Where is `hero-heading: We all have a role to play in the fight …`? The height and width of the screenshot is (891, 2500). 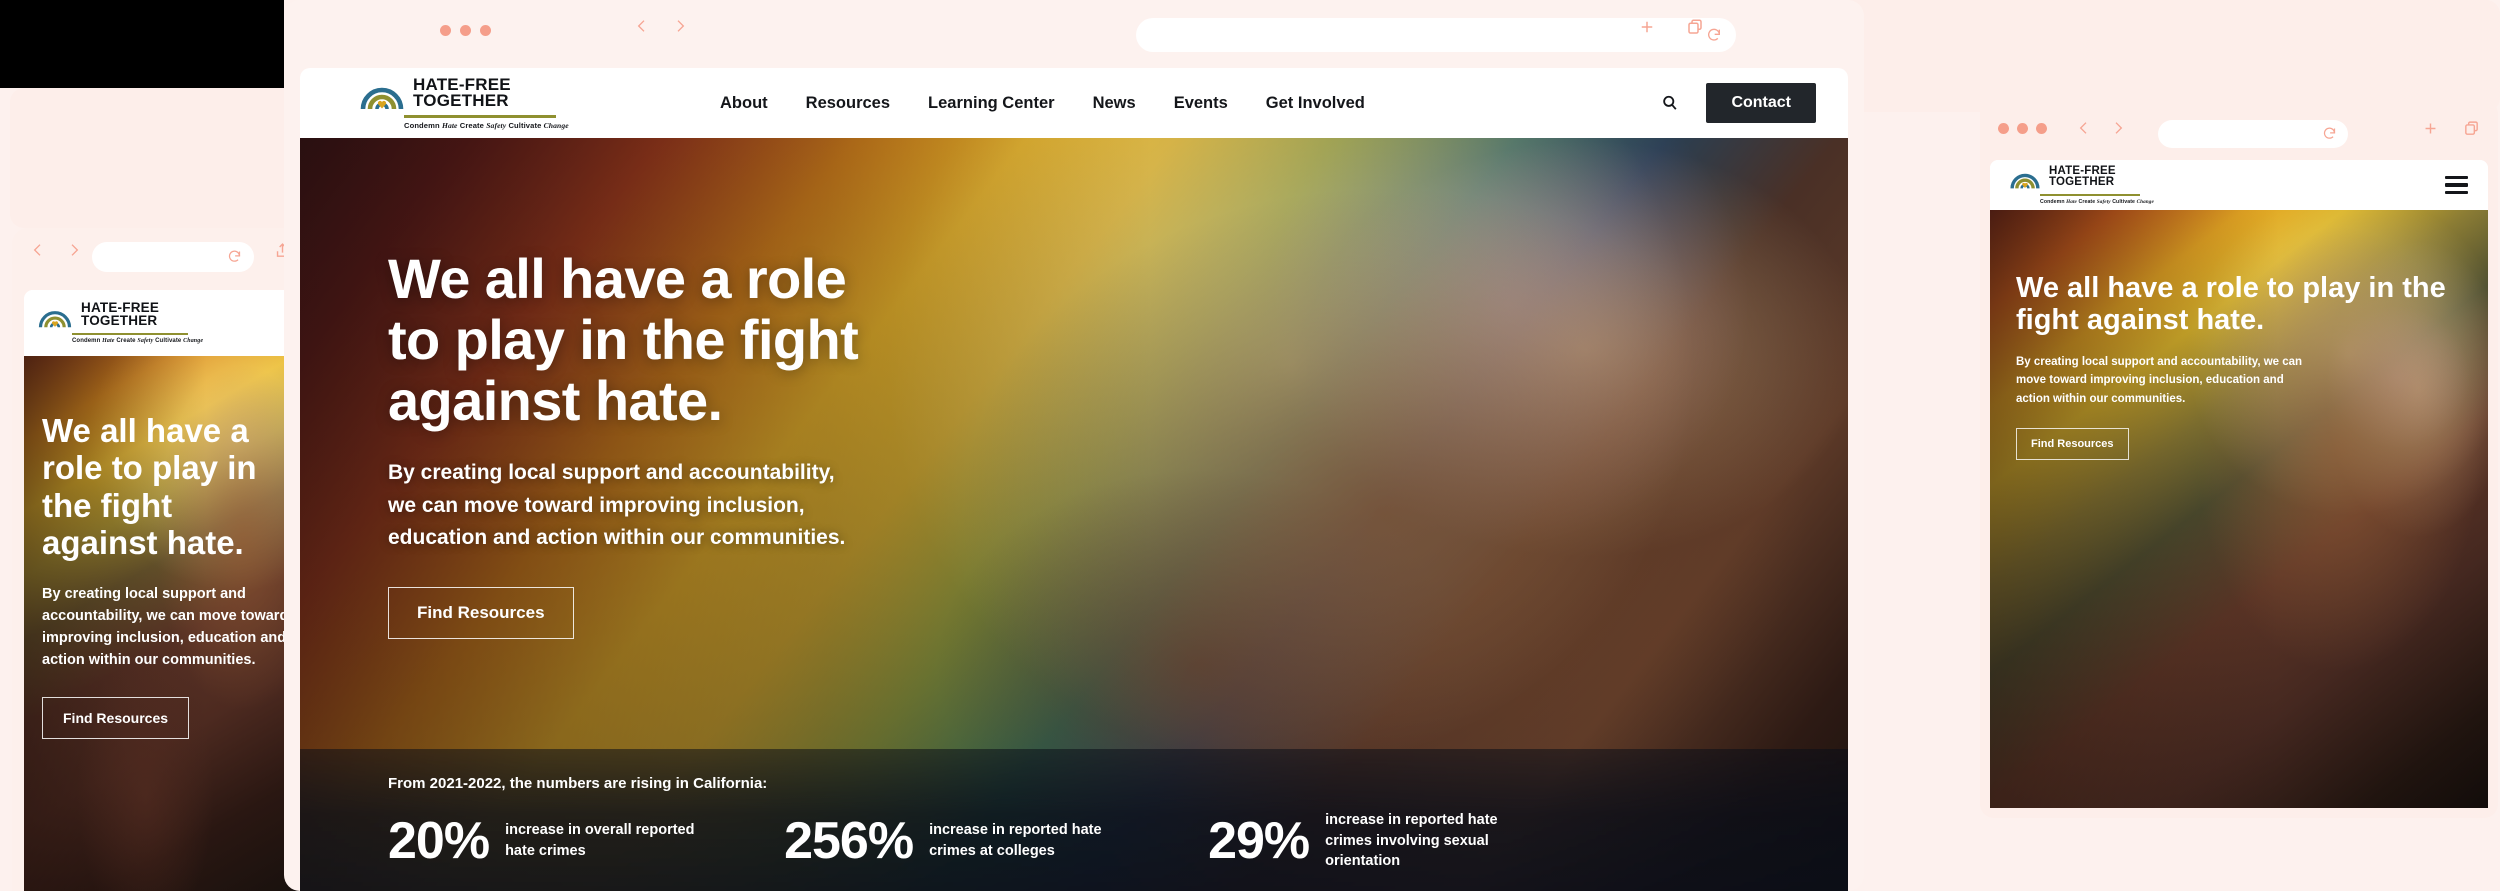 hero-heading: We all have a role to play in the fight … is located at coordinates (623, 340).